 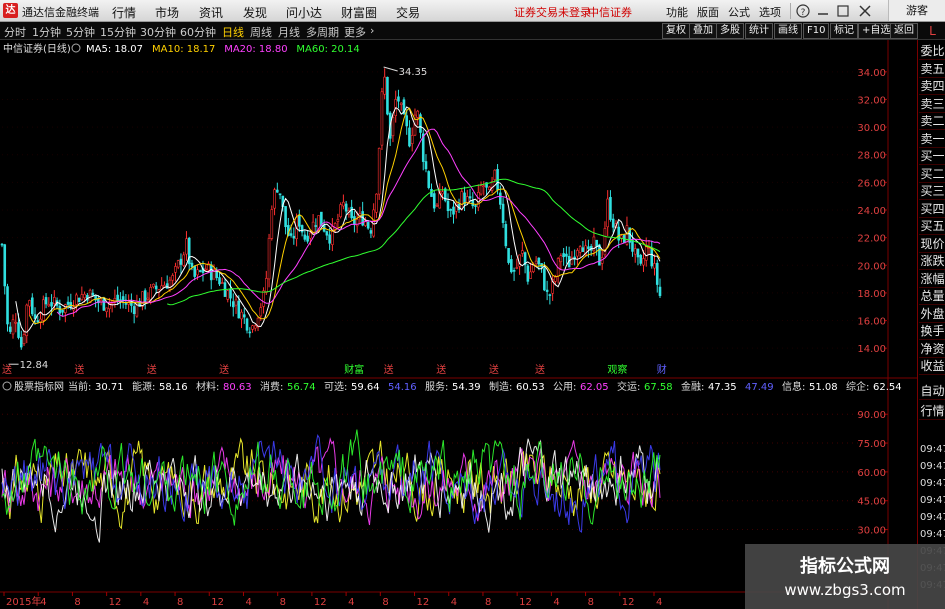 What do you see at coordinates (15, 32) in the screenshot?
I see `period-tick: 分时` at bounding box center [15, 32].